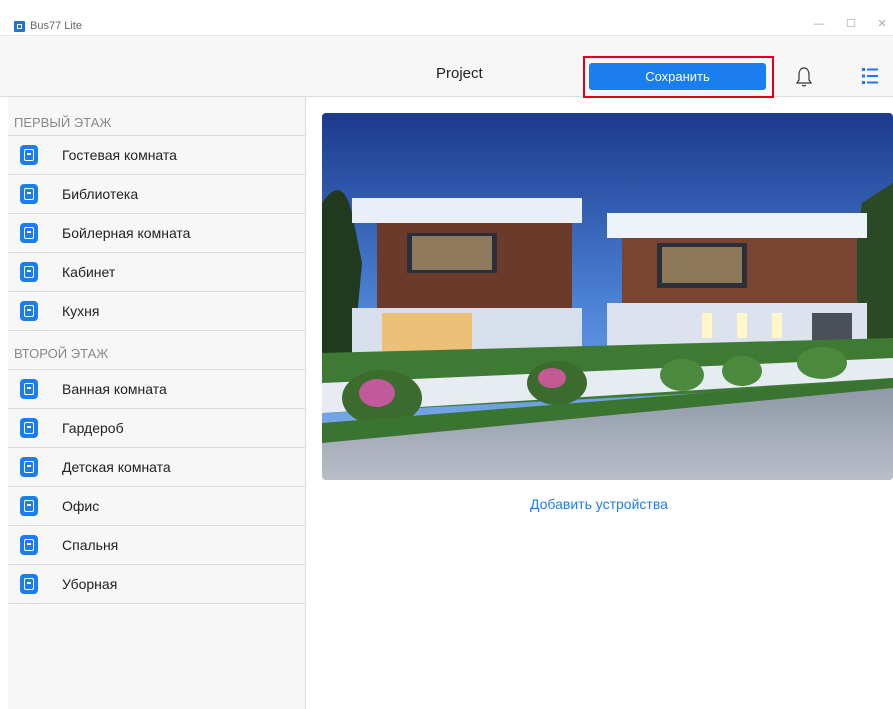  I want to click on library-icon, so click(29, 194).